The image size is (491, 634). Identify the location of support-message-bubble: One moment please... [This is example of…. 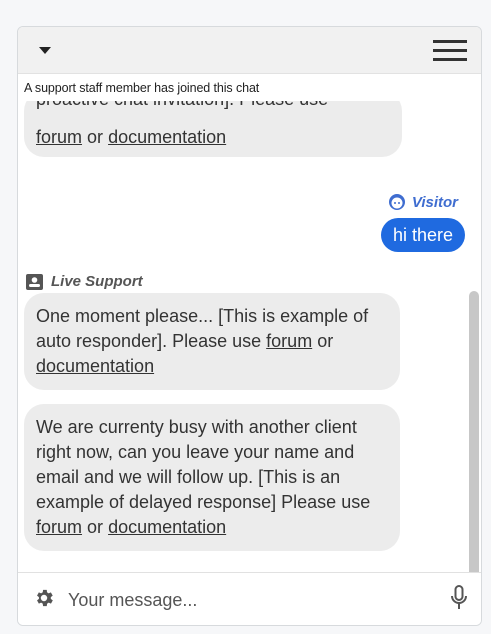
(212, 341).